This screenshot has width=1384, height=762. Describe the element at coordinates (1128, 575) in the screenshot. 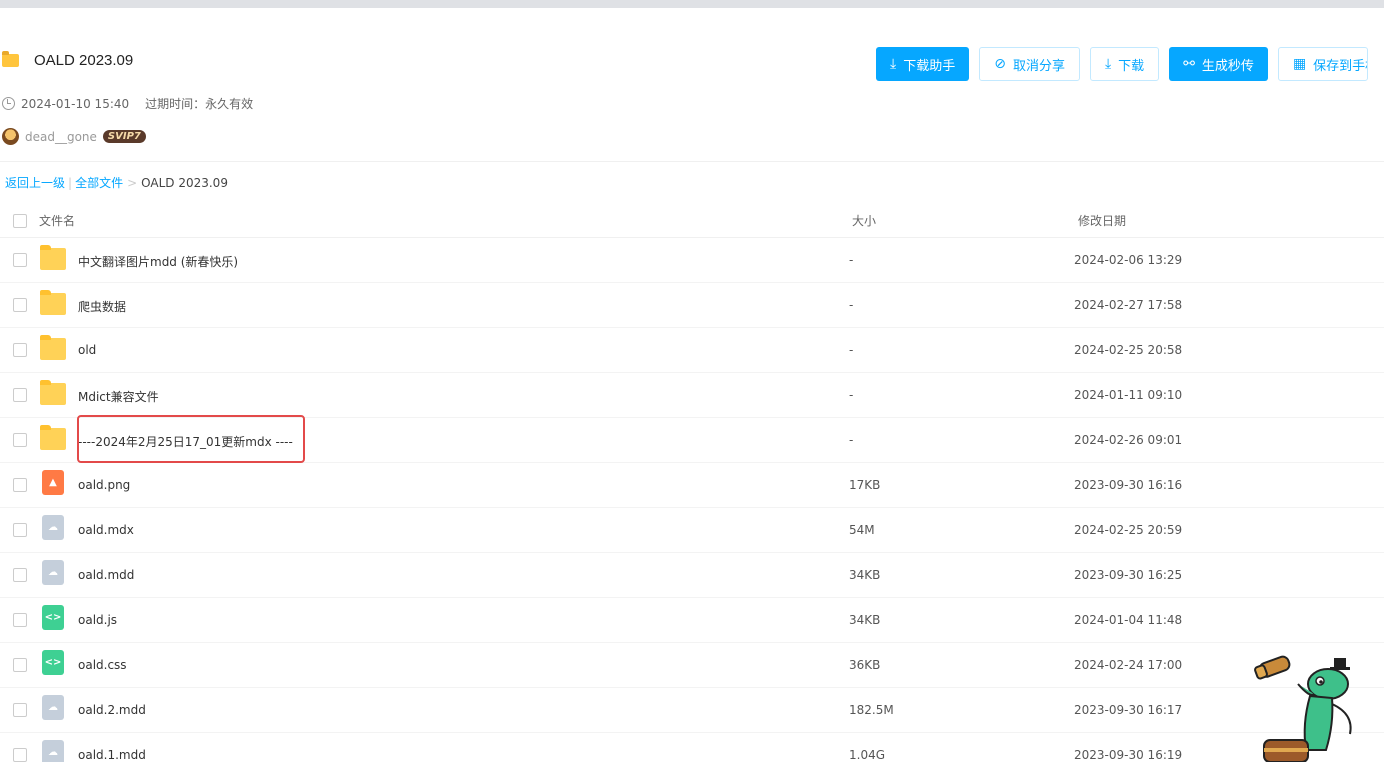

I see `file-date: 2023-09-30 16:25` at that location.